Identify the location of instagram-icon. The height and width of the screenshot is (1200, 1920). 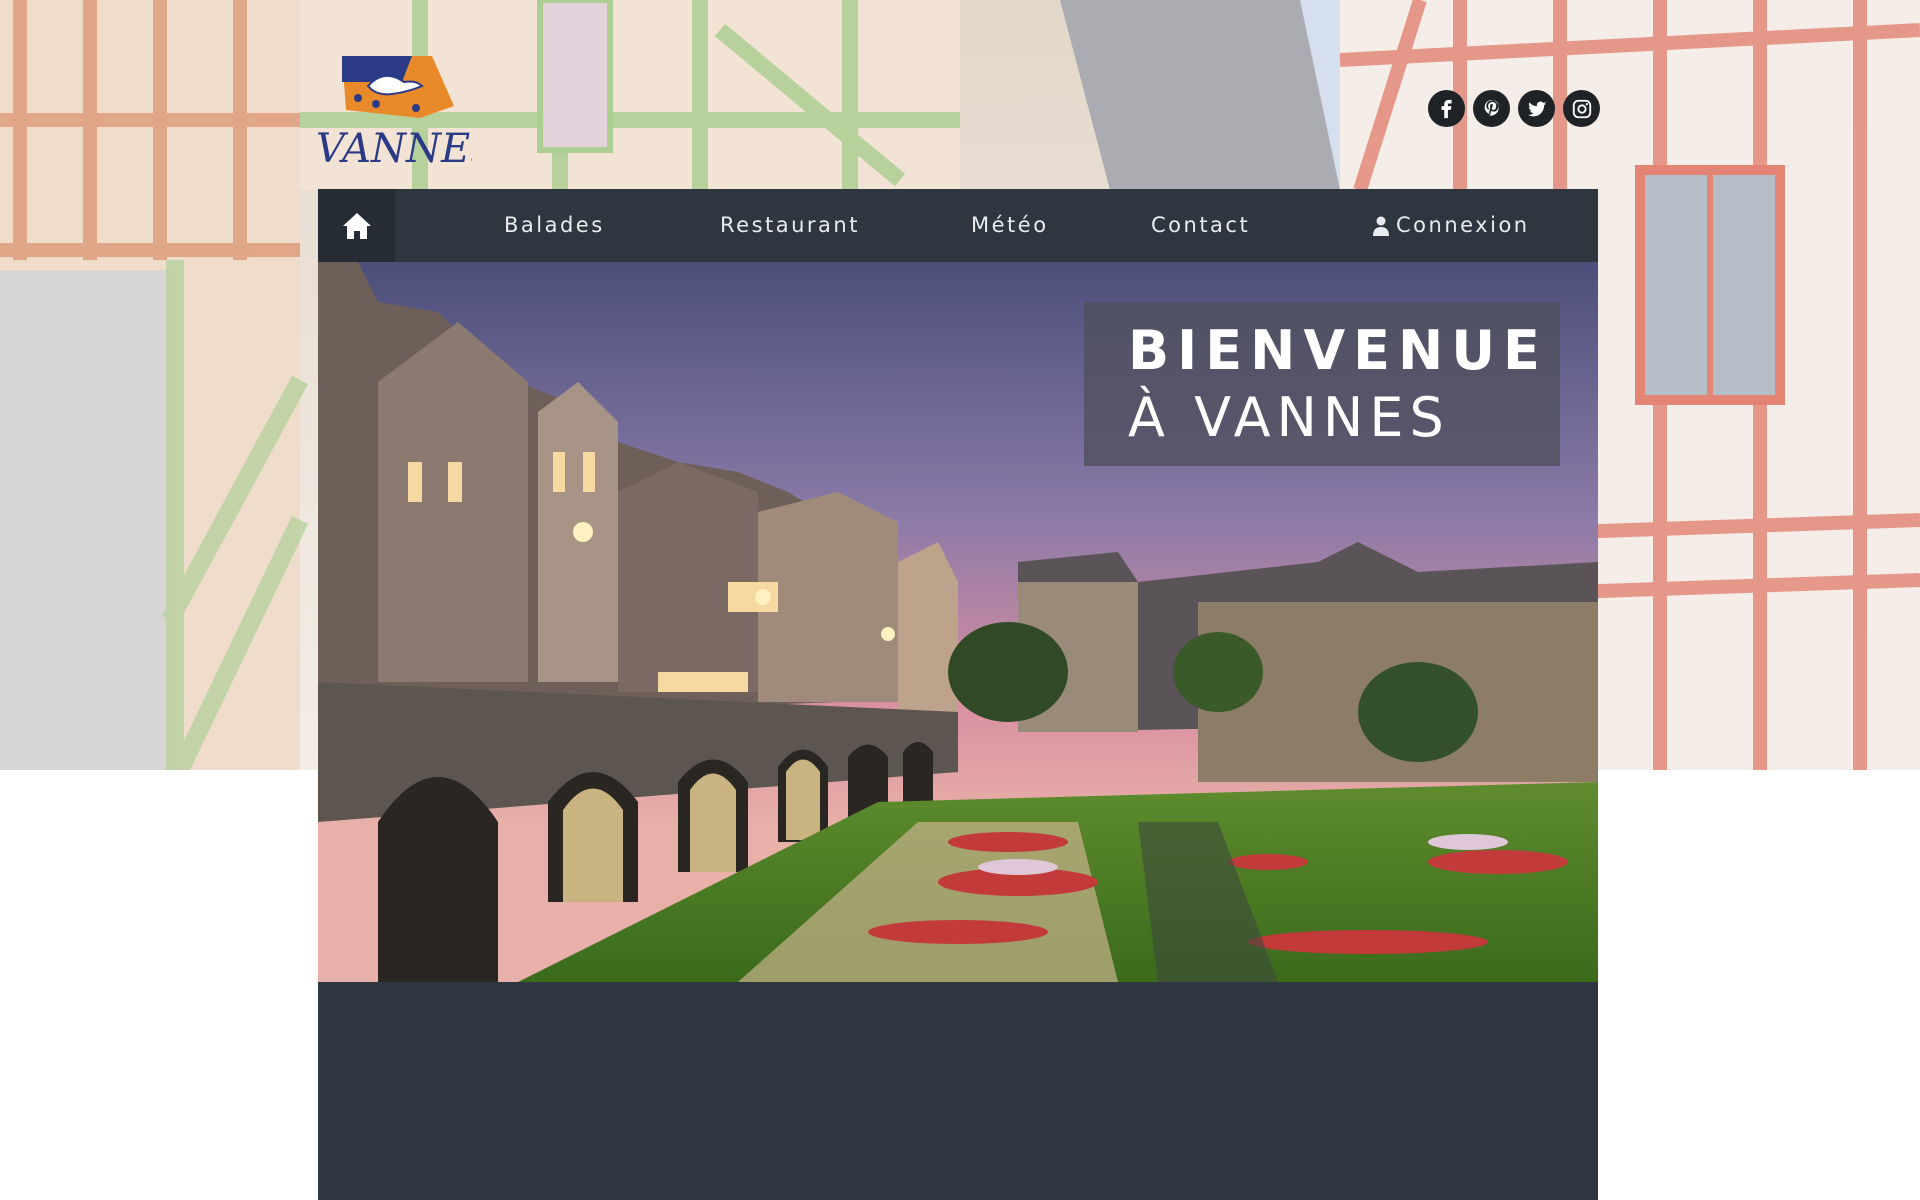
(1581, 108).